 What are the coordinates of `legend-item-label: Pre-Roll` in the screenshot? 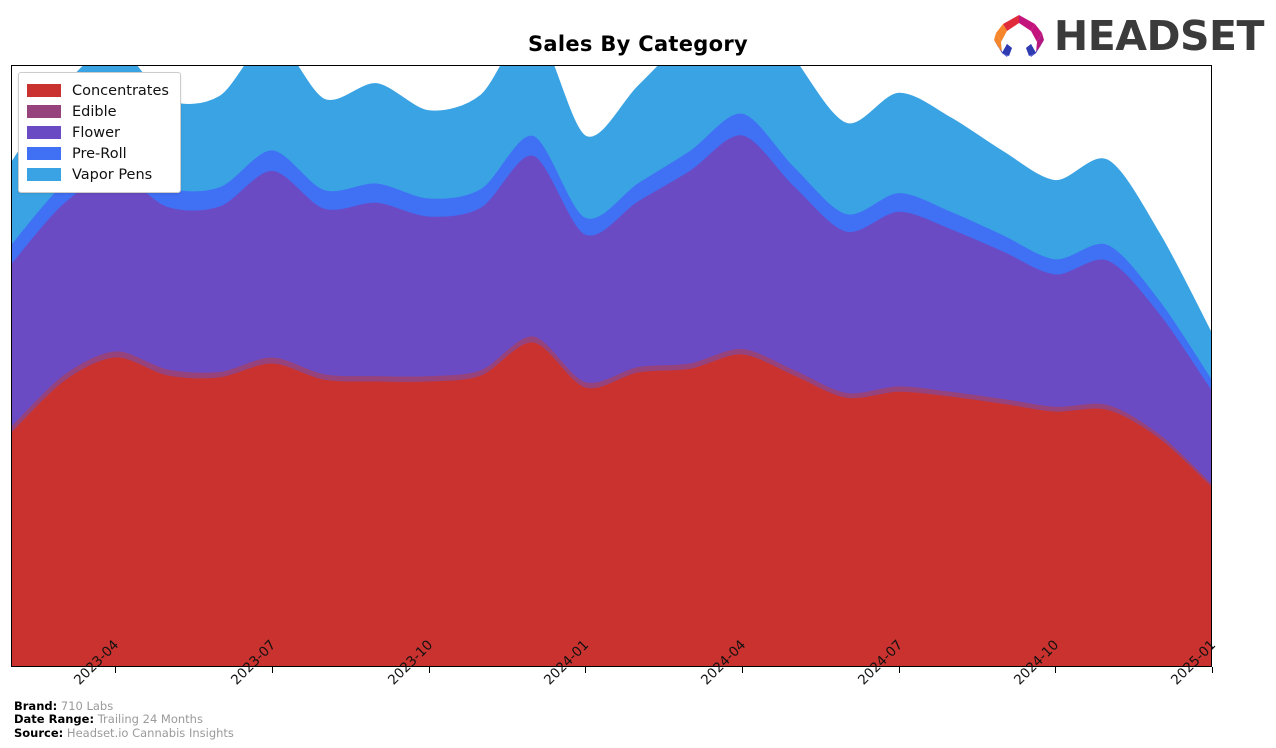 It's located at (99, 153).